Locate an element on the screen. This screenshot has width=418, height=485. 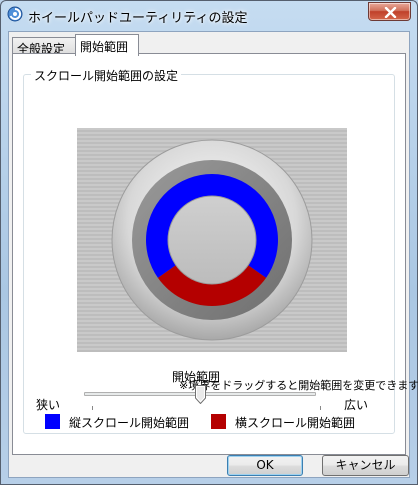
close-button is located at coordinates (389, 11).